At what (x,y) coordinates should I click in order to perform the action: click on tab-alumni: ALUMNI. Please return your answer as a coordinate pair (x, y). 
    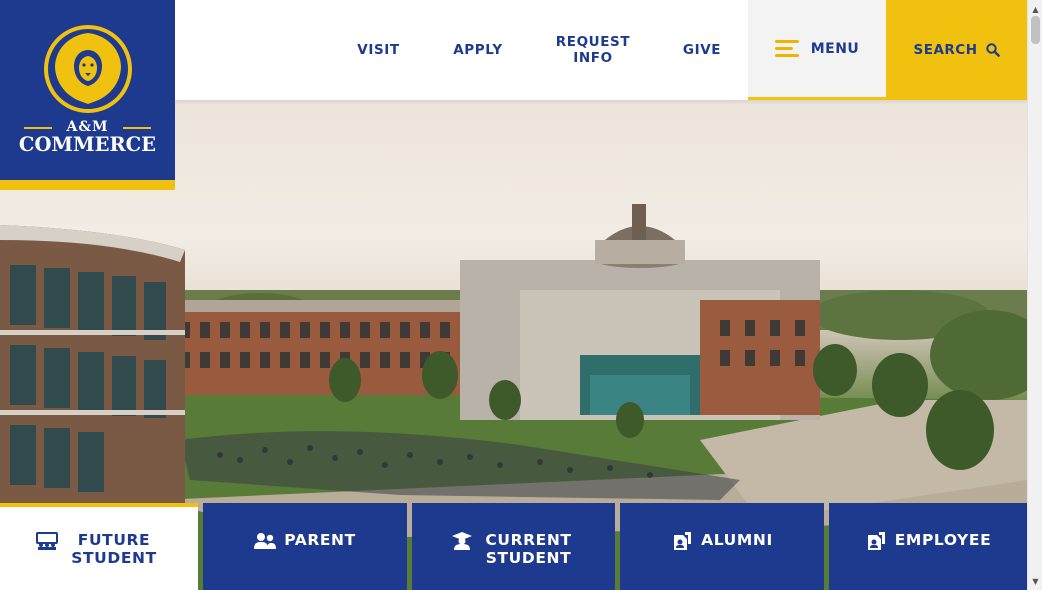
    Looking at the image, I should click on (722, 546).